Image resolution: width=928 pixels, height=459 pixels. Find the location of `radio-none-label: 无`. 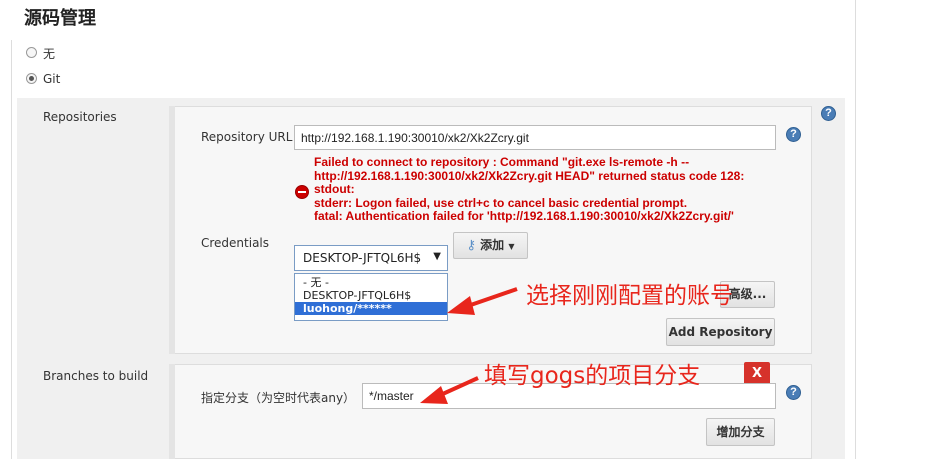

radio-none-label: 无 is located at coordinates (49, 54).